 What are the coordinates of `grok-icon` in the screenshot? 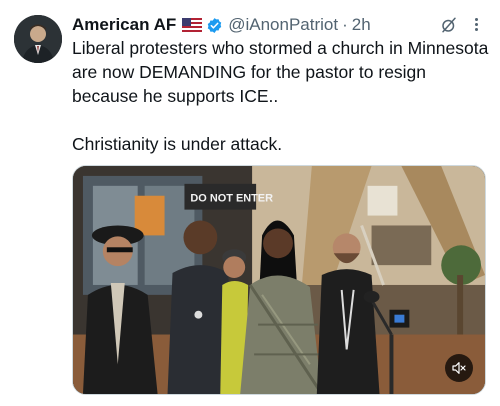 It's located at (449, 25).